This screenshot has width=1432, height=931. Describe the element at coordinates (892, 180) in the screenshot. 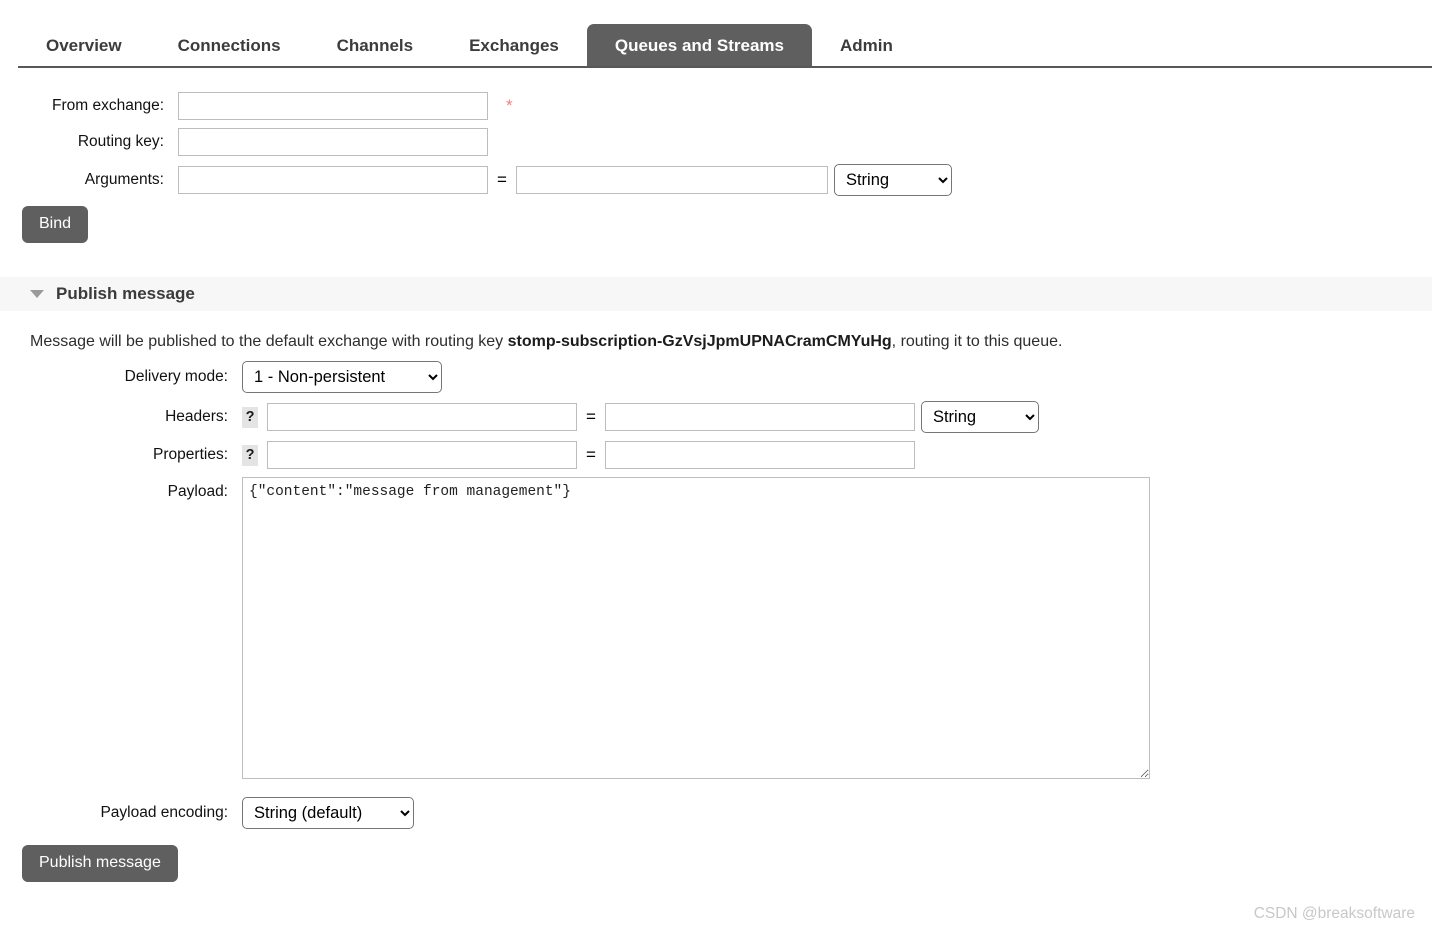

I see `argument-type-select: StringNumberBooleanList` at that location.